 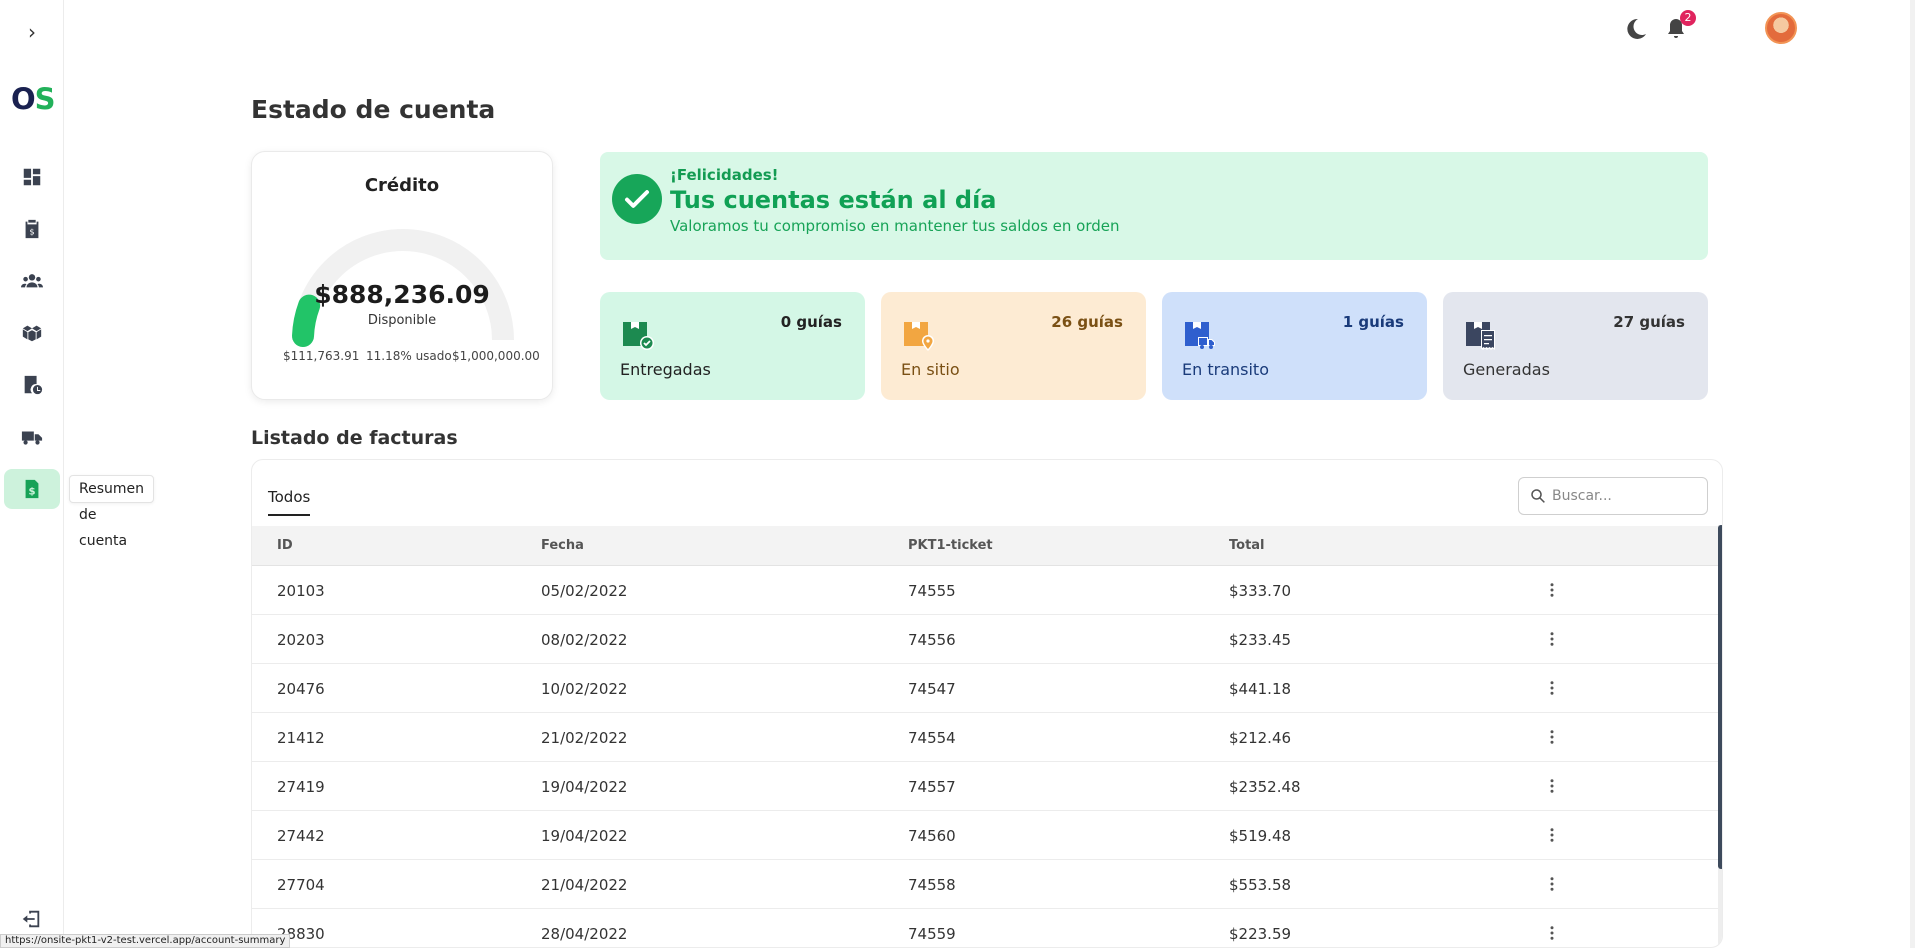 I want to click on table-row: 20203 08/02/2022 74556 $233.45, so click(x=985, y=639).